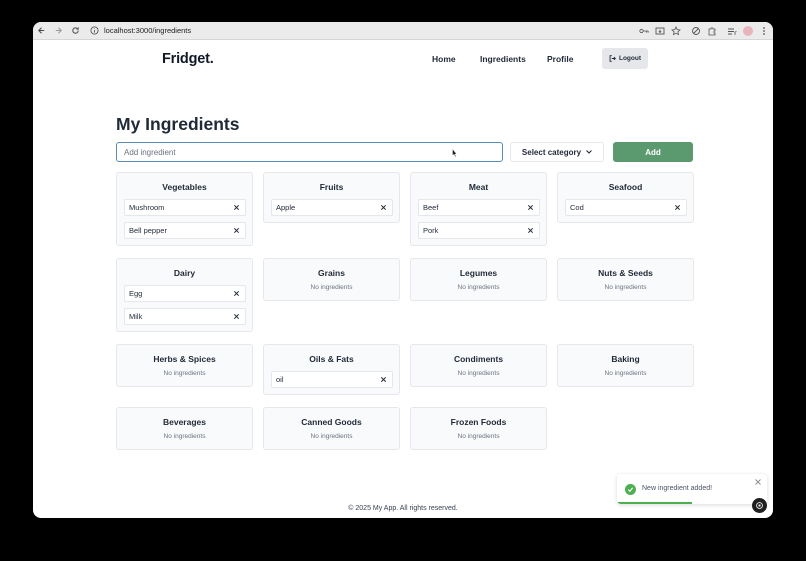  Describe the element at coordinates (589, 152) in the screenshot. I see `chevron-down-icon` at that location.